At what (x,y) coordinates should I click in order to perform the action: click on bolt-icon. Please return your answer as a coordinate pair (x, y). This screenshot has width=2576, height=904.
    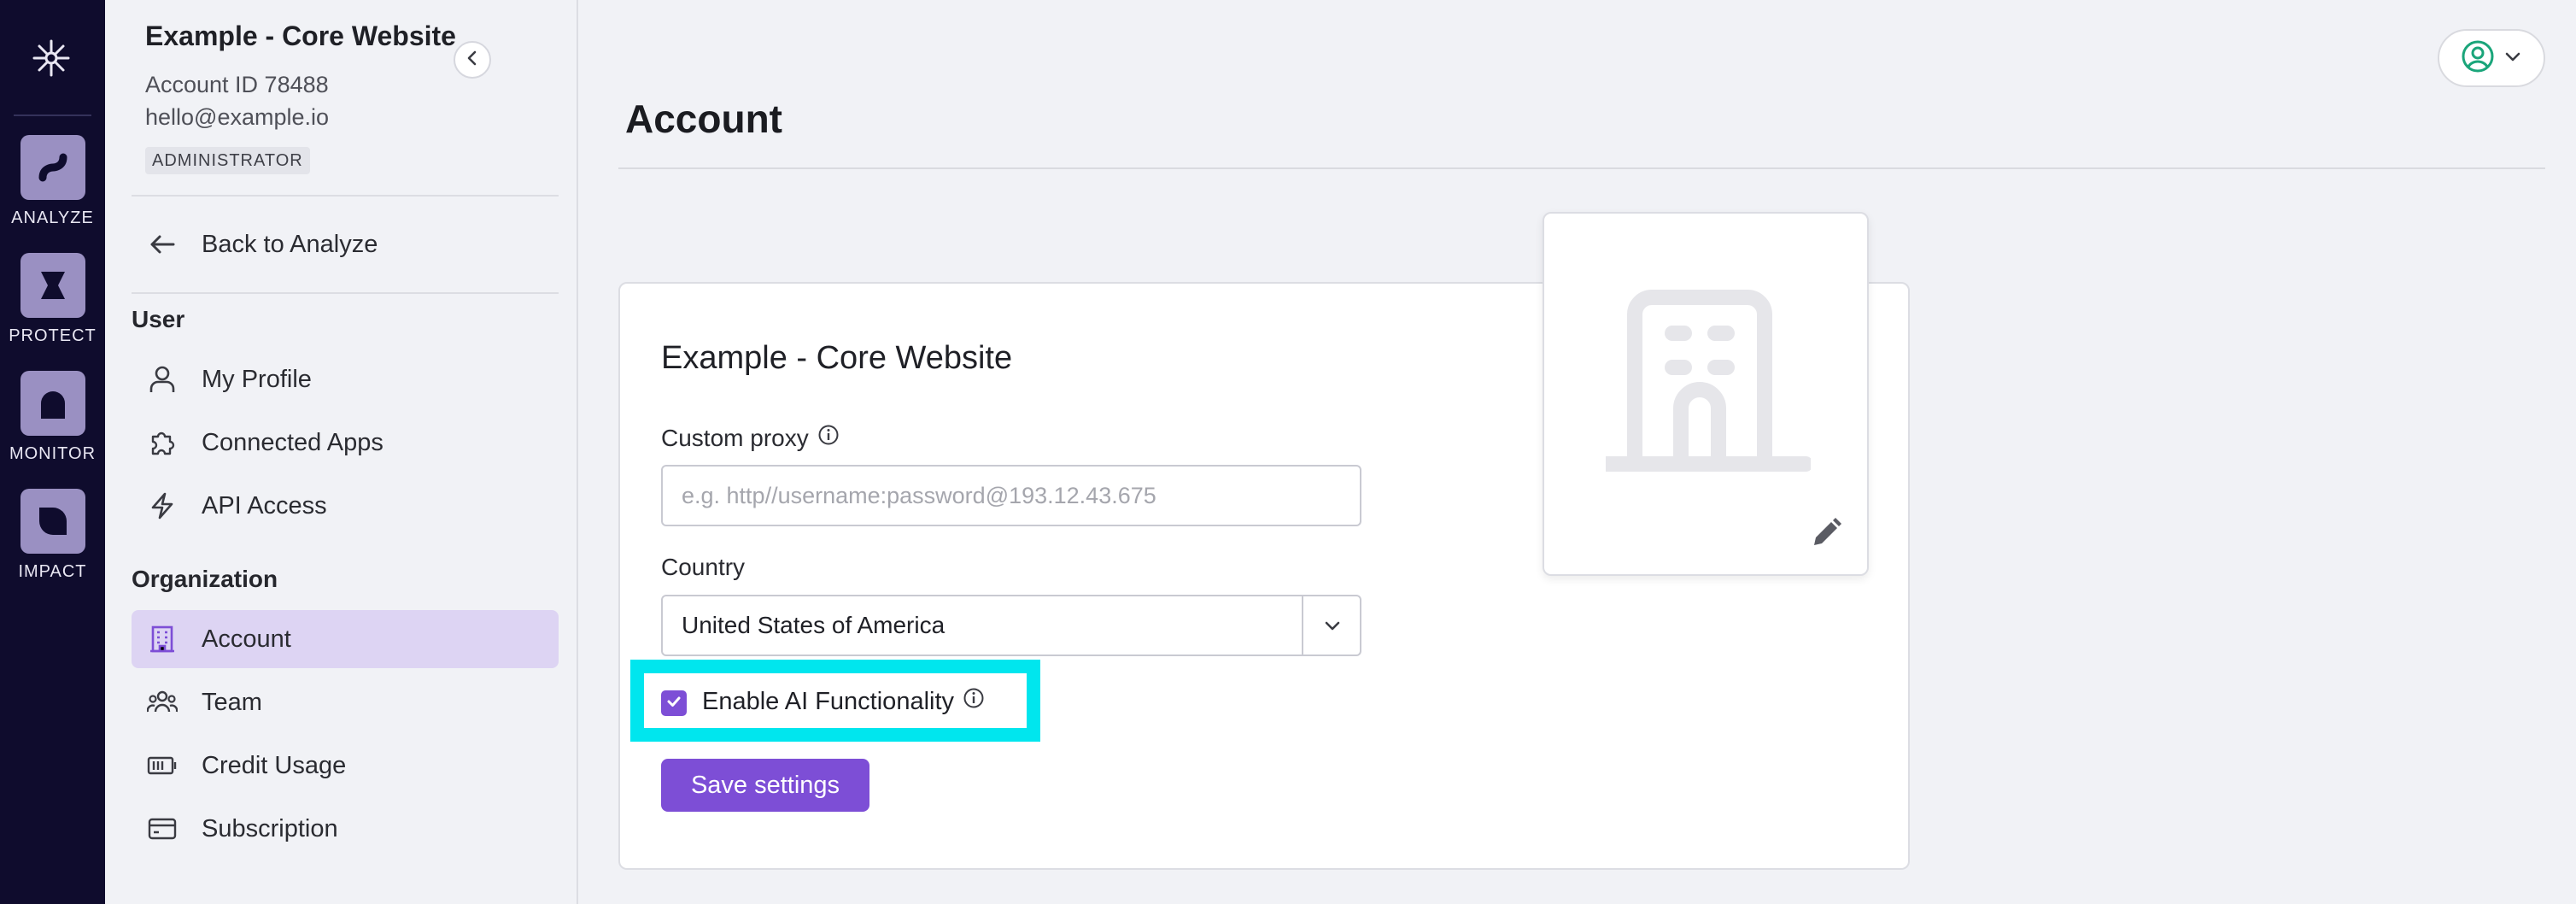
    Looking at the image, I should click on (162, 506).